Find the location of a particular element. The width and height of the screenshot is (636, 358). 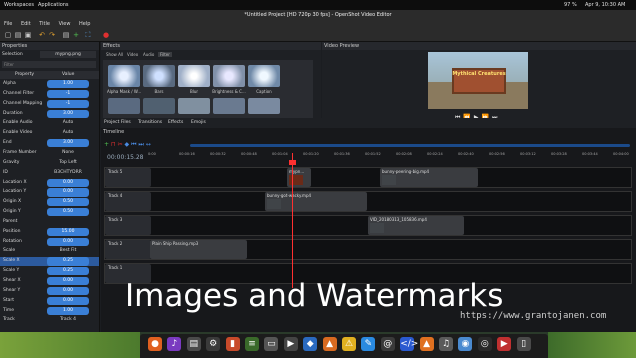

warning-icon: ⚠ is located at coordinates (349, 344).